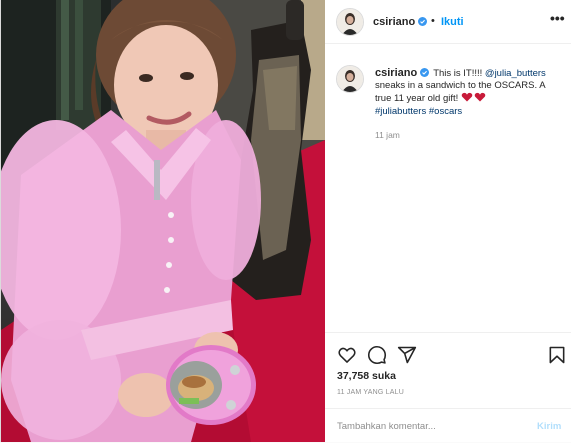 This screenshot has height=443, width=571. What do you see at coordinates (377, 355) in the screenshot?
I see `comment-bubble-icon` at bounding box center [377, 355].